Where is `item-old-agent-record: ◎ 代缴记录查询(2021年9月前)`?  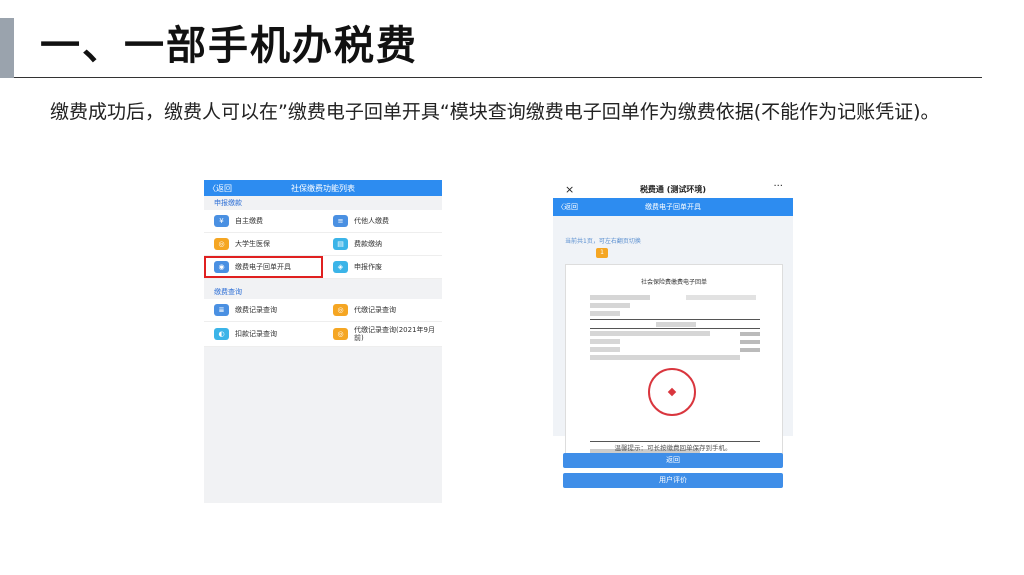
item-old-agent-record: ◎ 代缴记录查询(2021年9月前) is located at coordinates (382, 334).